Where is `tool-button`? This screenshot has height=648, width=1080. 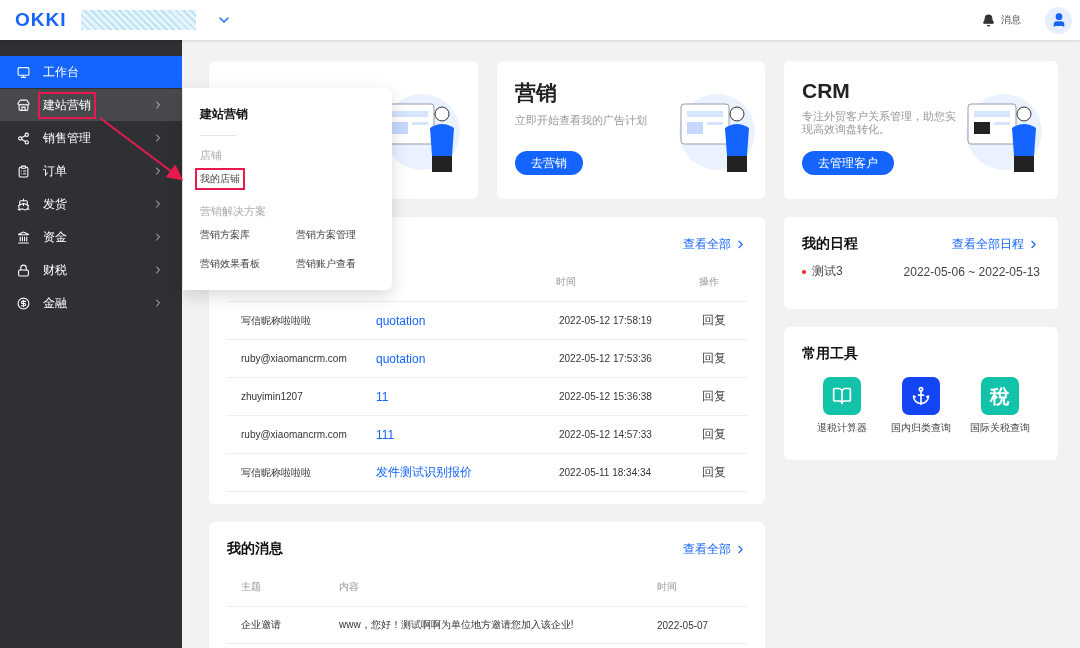
tool-button is located at coordinates (921, 396).